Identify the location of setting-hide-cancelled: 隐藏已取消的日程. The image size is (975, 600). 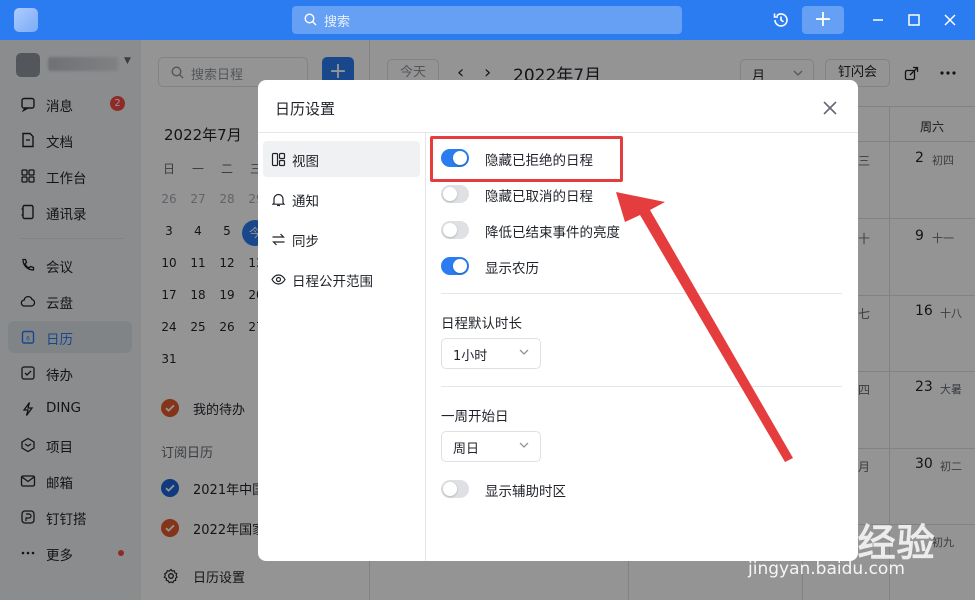
(631, 194).